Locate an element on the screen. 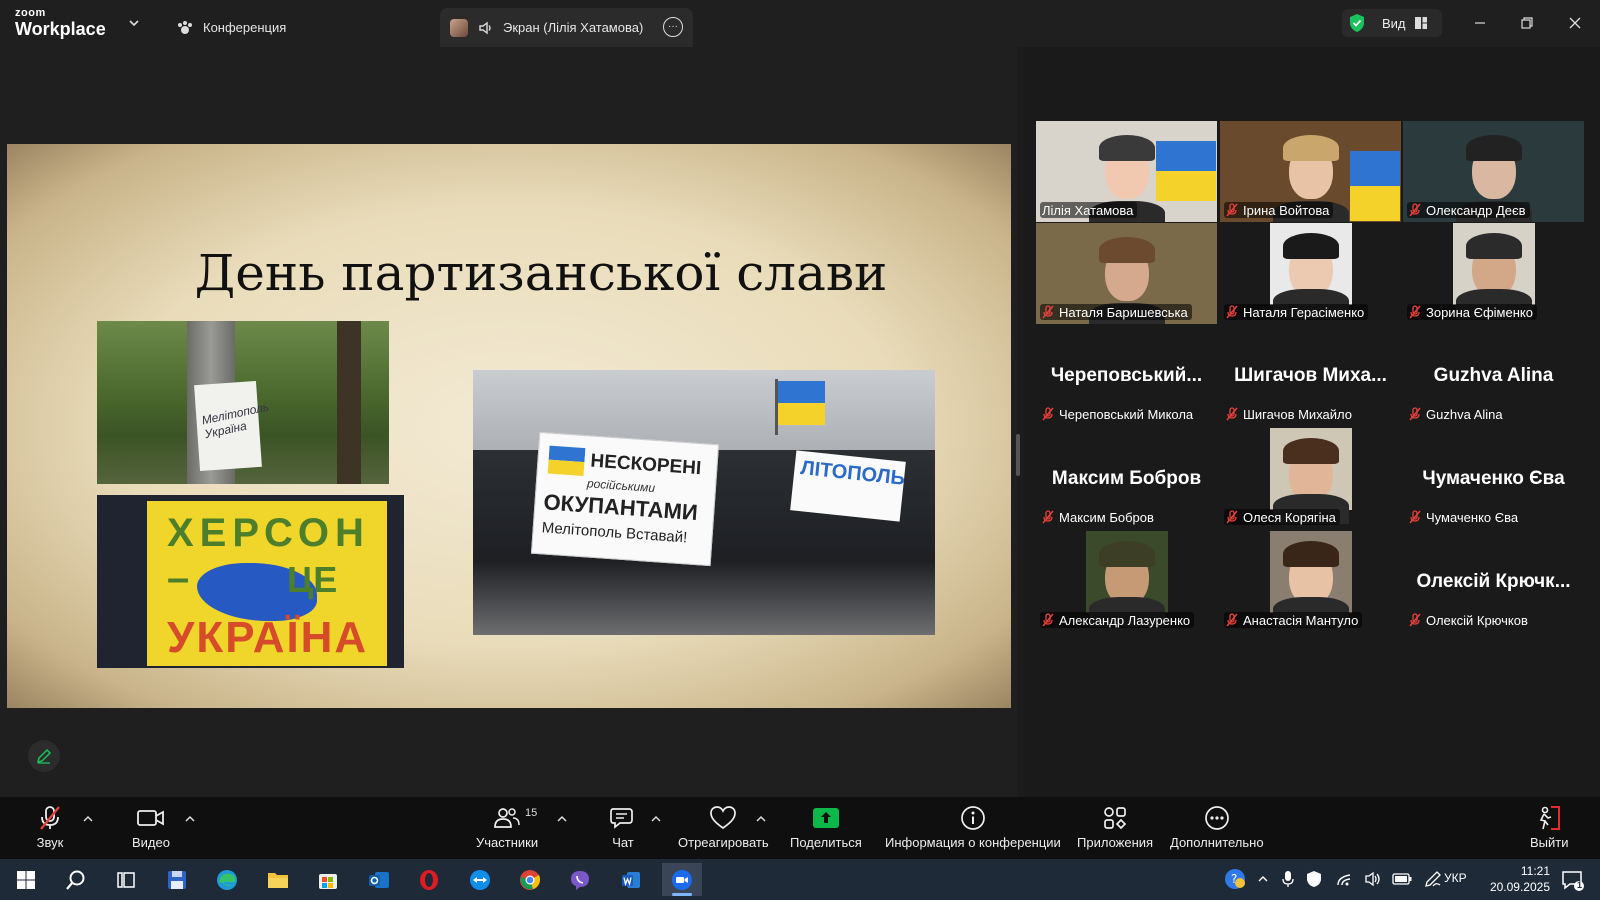  participant-tile: Шигачов Миха... Шигачов Михайло is located at coordinates (1310, 375).